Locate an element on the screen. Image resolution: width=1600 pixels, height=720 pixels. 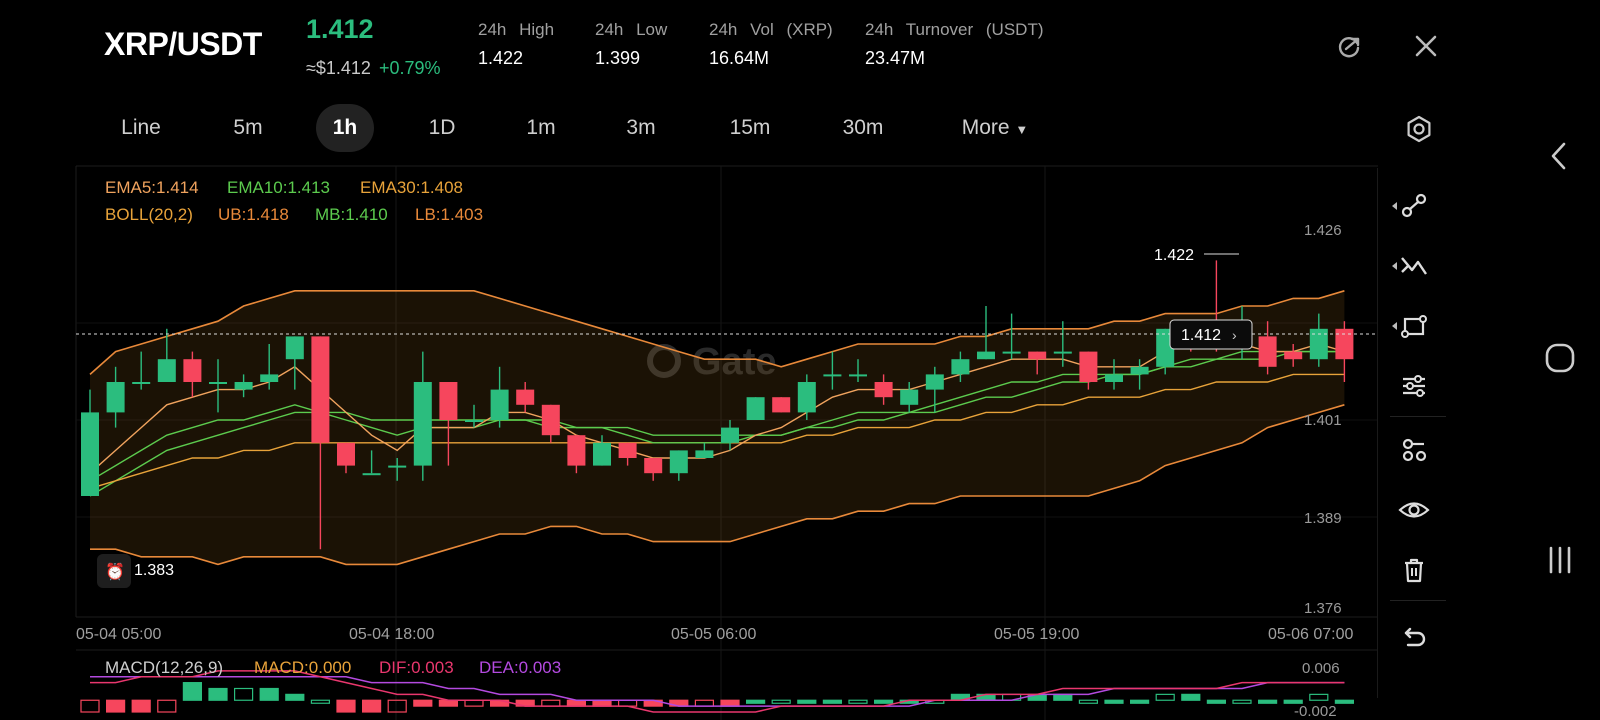
undo-icon is located at coordinates (1414, 638).